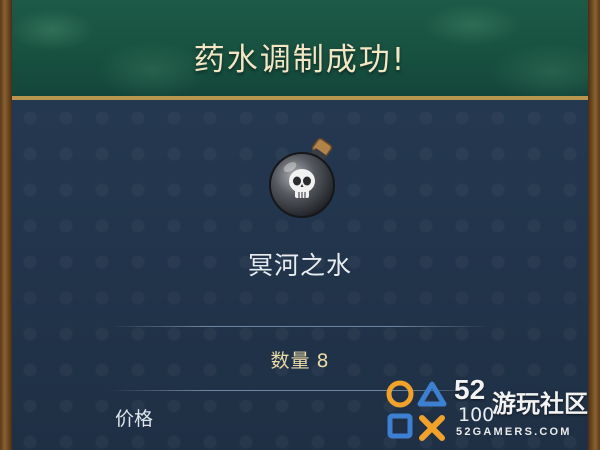 The height and width of the screenshot is (450, 600). I want to click on divider, so click(300, 326).